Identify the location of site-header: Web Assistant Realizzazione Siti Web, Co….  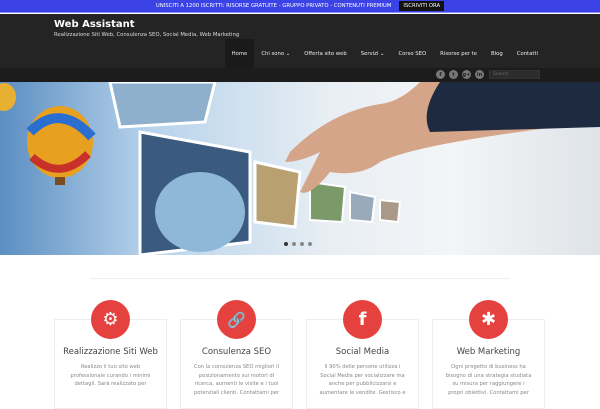
(300, 41).